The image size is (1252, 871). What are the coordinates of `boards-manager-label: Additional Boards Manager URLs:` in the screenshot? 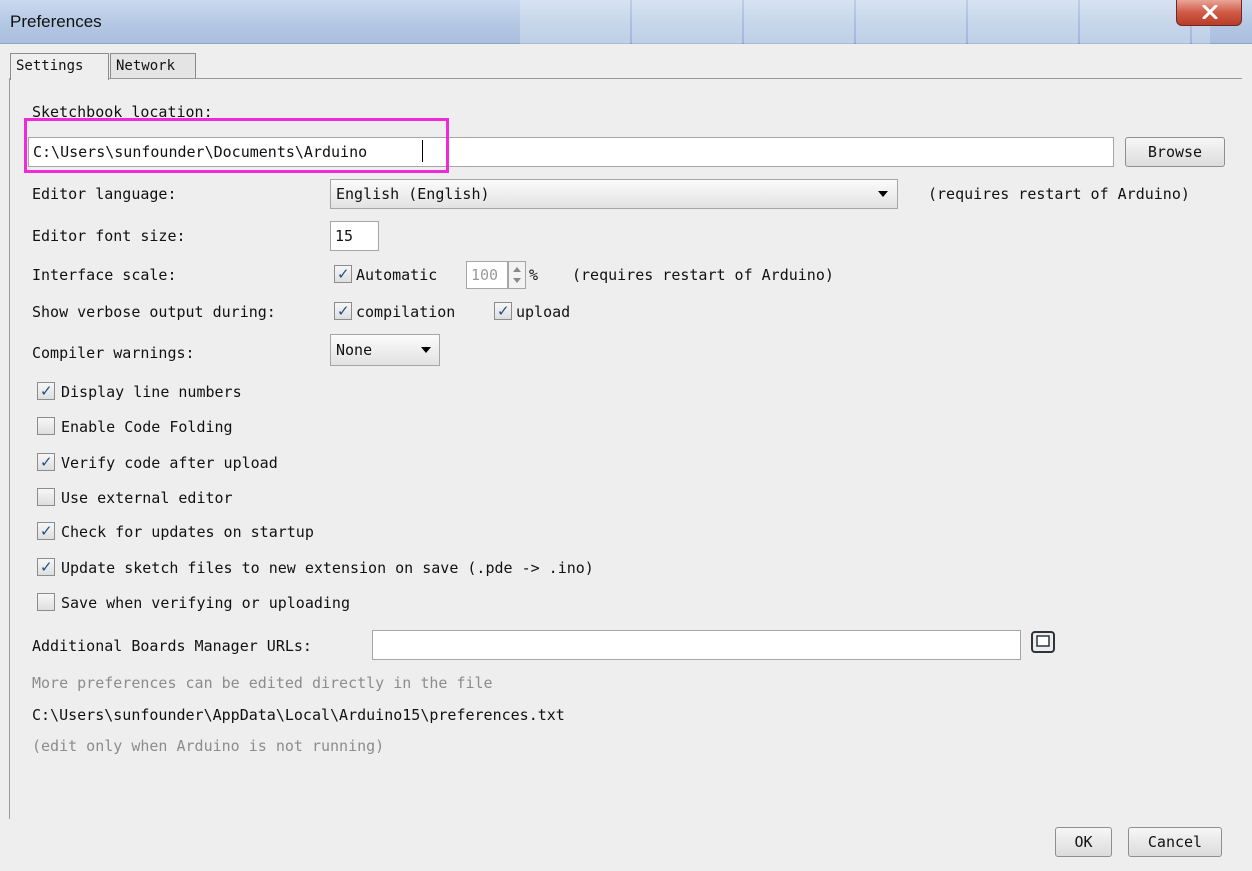 It's located at (172, 646).